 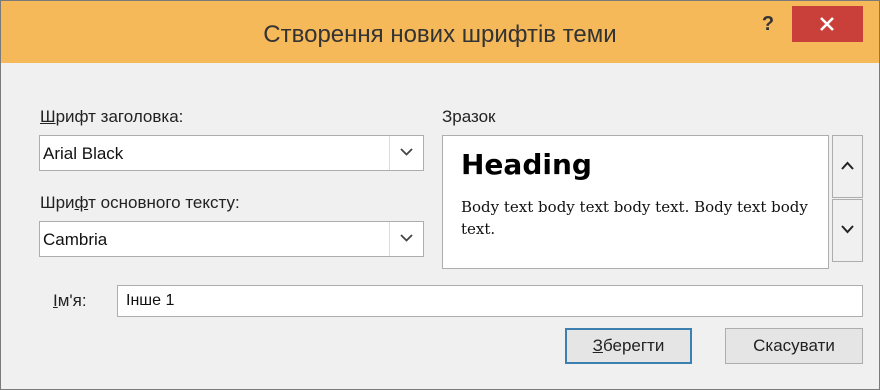 What do you see at coordinates (112, 116) in the screenshot?
I see `heading-font-label: Шрифт заголовка:` at bounding box center [112, 116].